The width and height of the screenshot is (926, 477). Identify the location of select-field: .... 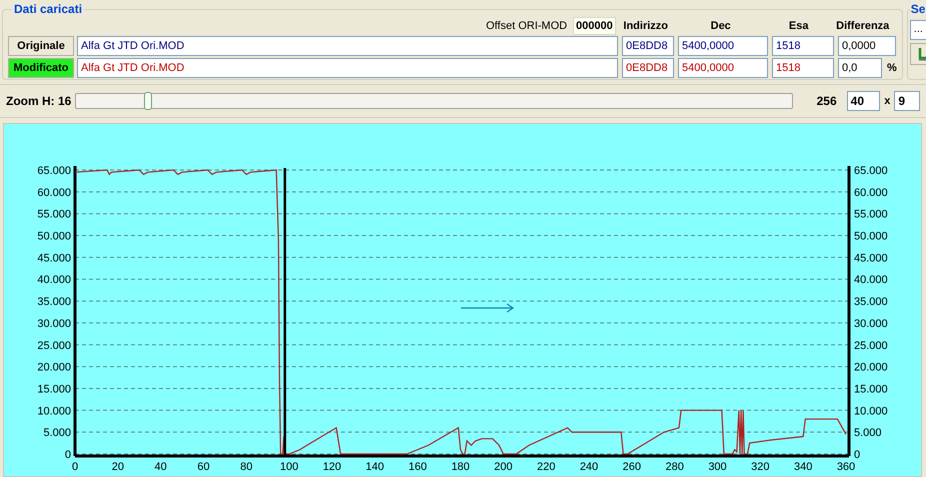
(918, 30).